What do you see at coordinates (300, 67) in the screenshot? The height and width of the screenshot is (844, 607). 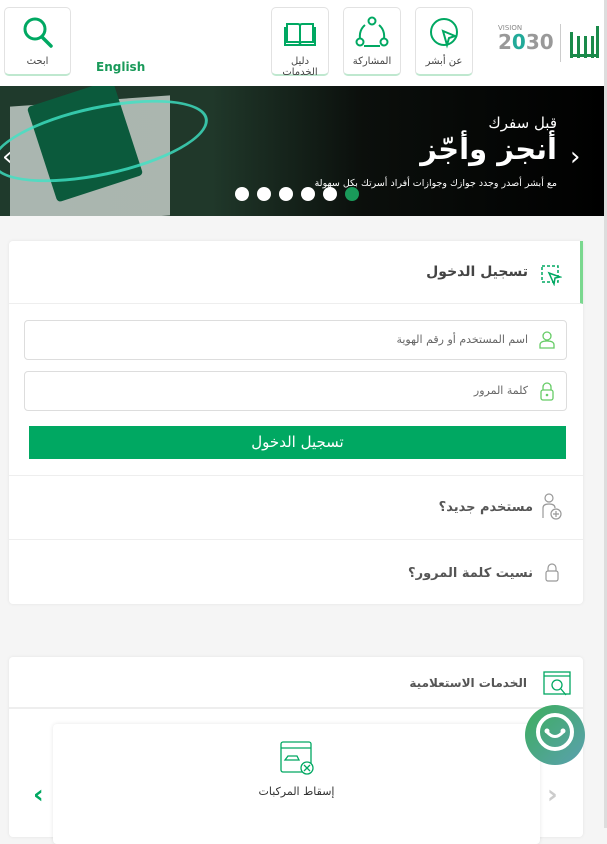 I see `nav-label: دليل الخدمات` at bounding box center [300, 67].